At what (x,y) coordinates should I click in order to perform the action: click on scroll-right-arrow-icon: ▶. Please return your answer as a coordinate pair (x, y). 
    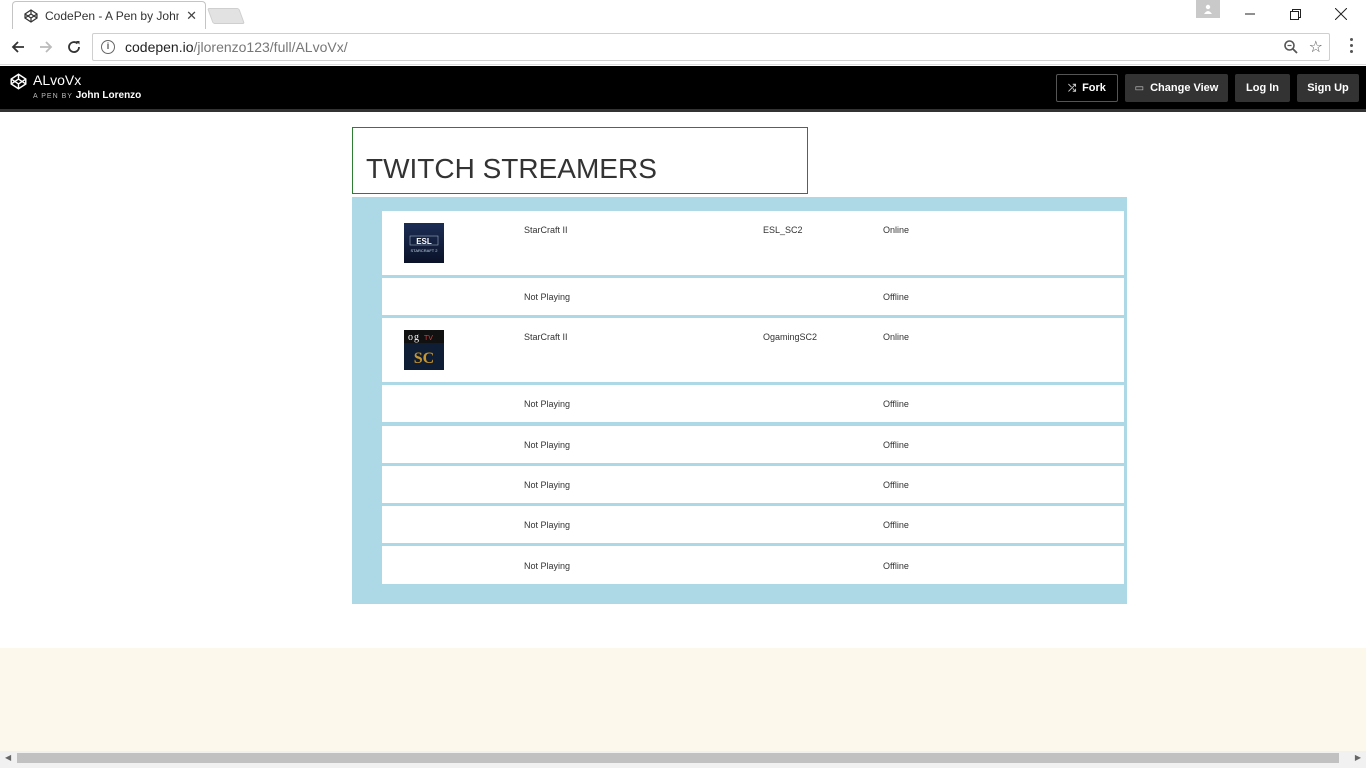
    Looking at the image, I should click on (1358, 757).